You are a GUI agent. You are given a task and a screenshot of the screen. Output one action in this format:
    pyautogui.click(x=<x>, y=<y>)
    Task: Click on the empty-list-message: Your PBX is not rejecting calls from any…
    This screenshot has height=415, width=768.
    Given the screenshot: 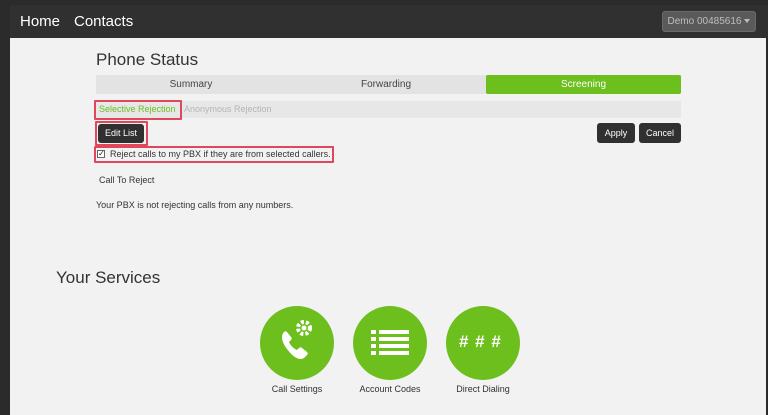 What is the action you would take?
    pyautogui.click(x=195, y=205)
    